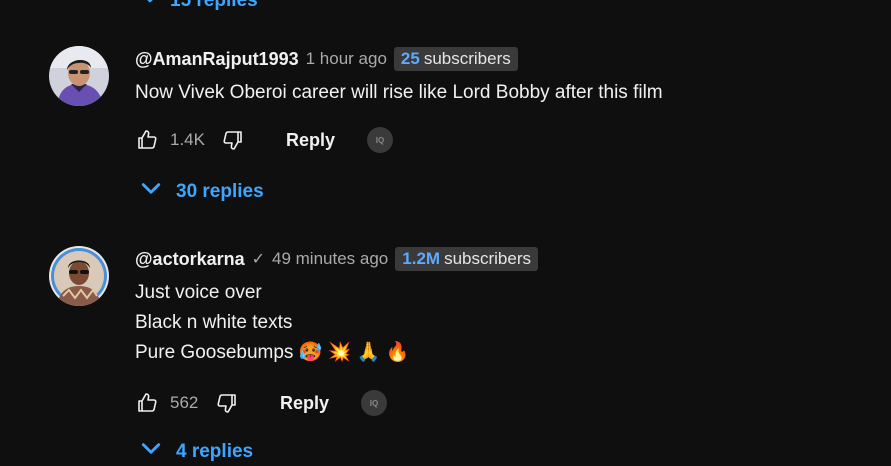 The width and height of the screenshot is (891, 466). I want to click on replies-toggle: 4 replies, so click(196, 452).